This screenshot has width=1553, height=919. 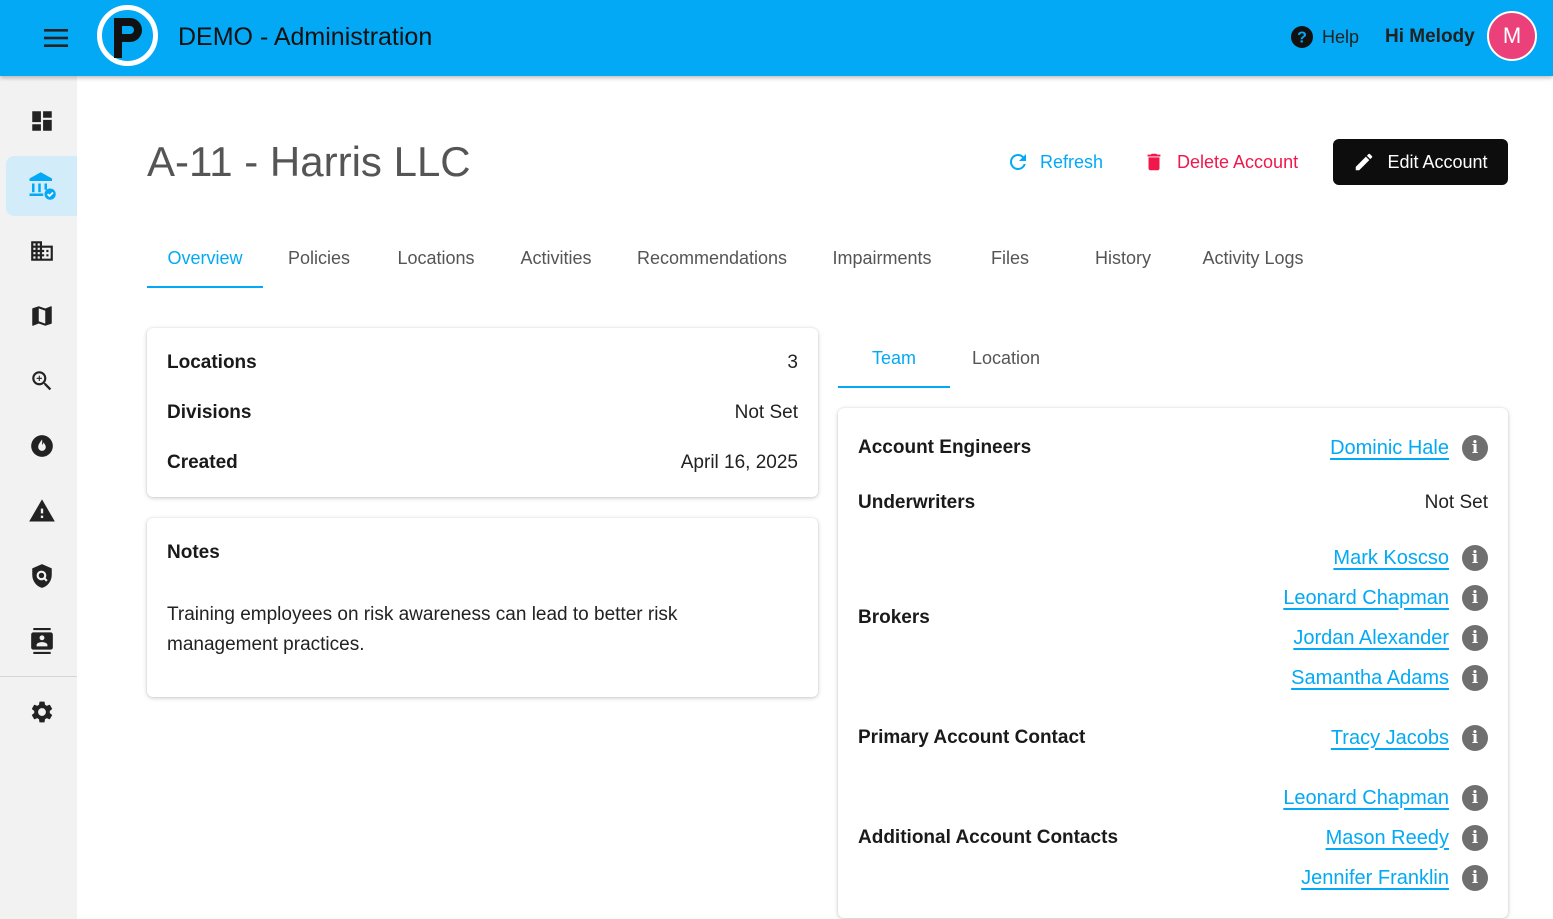 I want to click on sidebar-item-dashboard, so click(x=41, y=121).